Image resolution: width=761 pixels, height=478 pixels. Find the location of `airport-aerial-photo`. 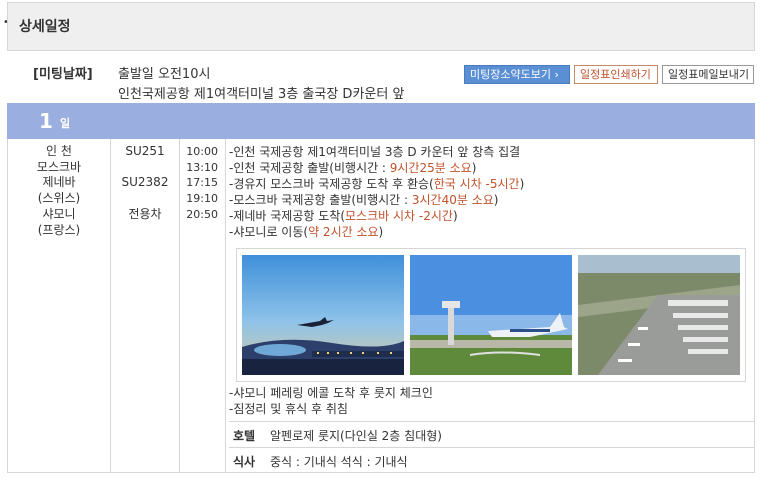

airport-aerial-photo is located at coordinates (659, 315).